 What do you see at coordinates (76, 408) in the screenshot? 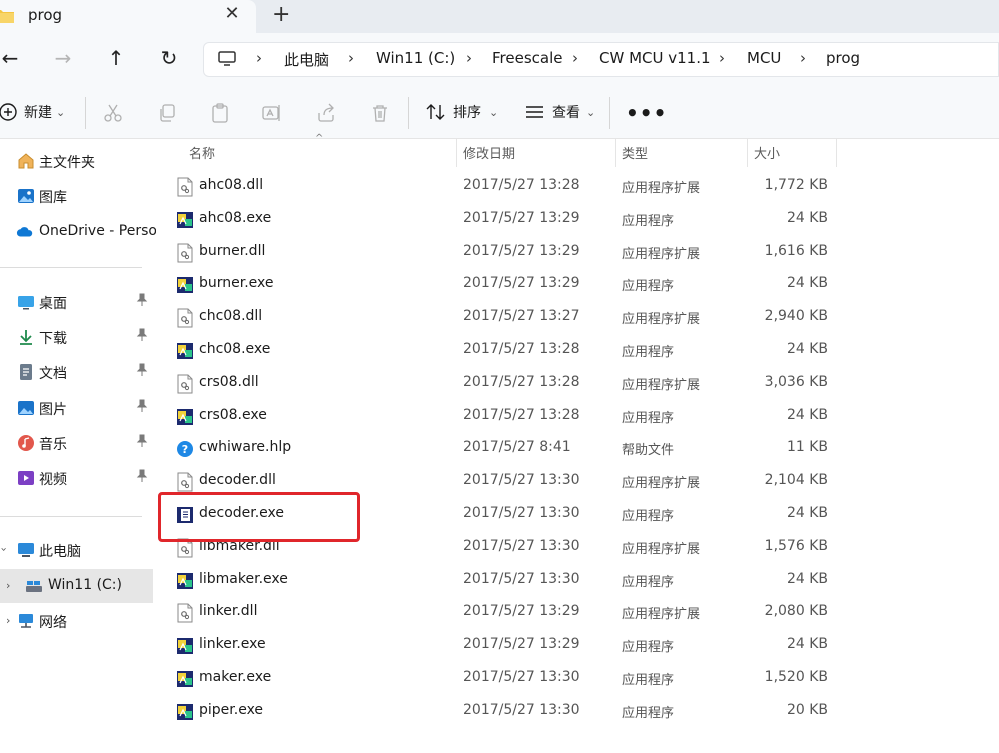
I see `sidebar-item-pictures: 图片` at bounding box center [76, 408].